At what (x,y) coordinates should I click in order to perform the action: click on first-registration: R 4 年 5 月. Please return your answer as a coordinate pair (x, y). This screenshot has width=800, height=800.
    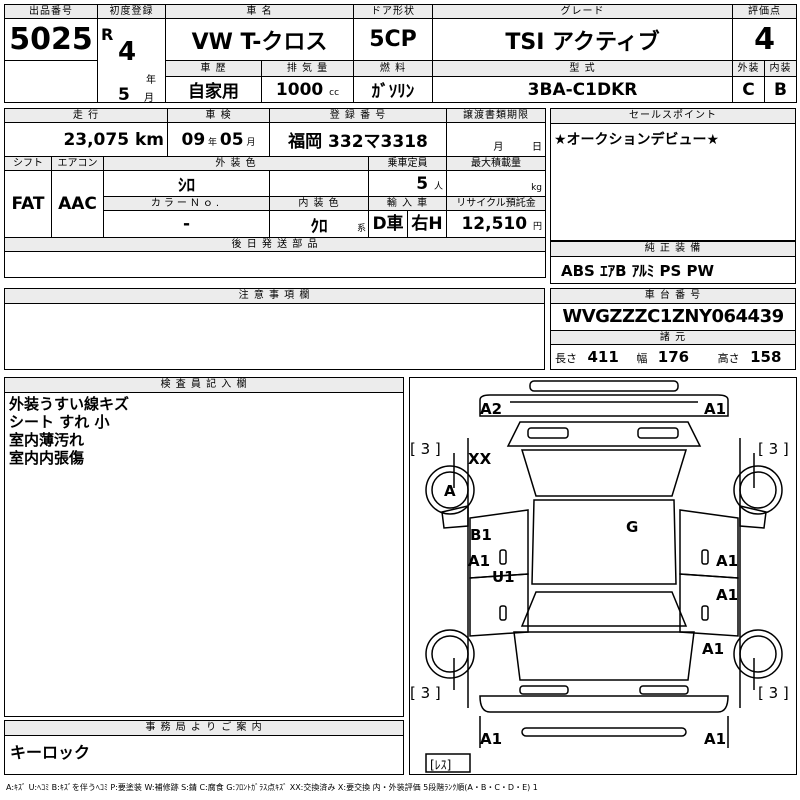
    Looking at the image, I should click on (131, 60).